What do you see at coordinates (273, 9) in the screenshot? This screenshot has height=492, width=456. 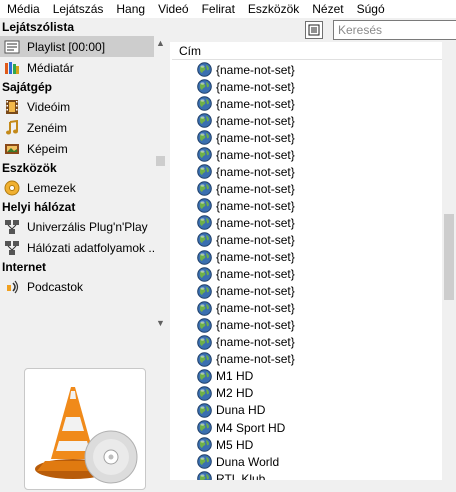 I see `menu-item: Eszközök` at bounding box center [273, 9].